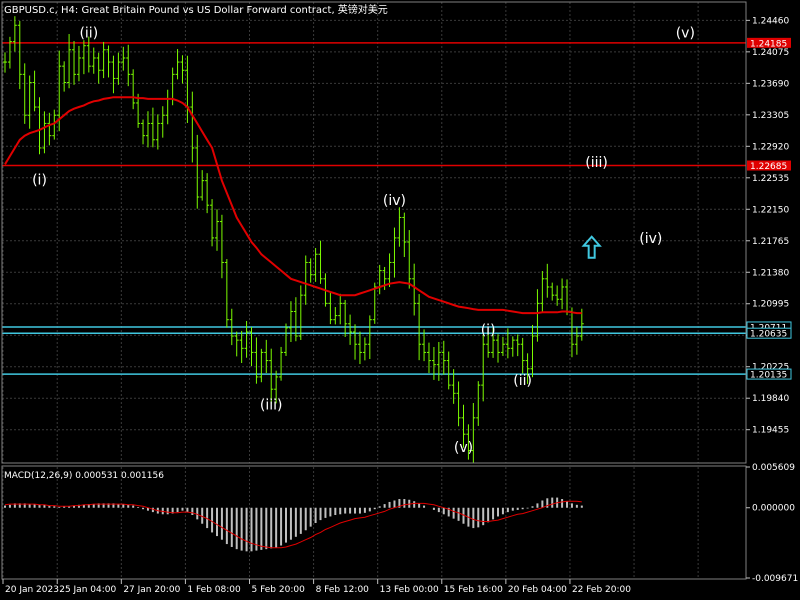  Describe the element at coordinates (84, 476) in the screenshot. I see `macd-title: MACD(12,26,9) 0.000531 0.001156` at that location.